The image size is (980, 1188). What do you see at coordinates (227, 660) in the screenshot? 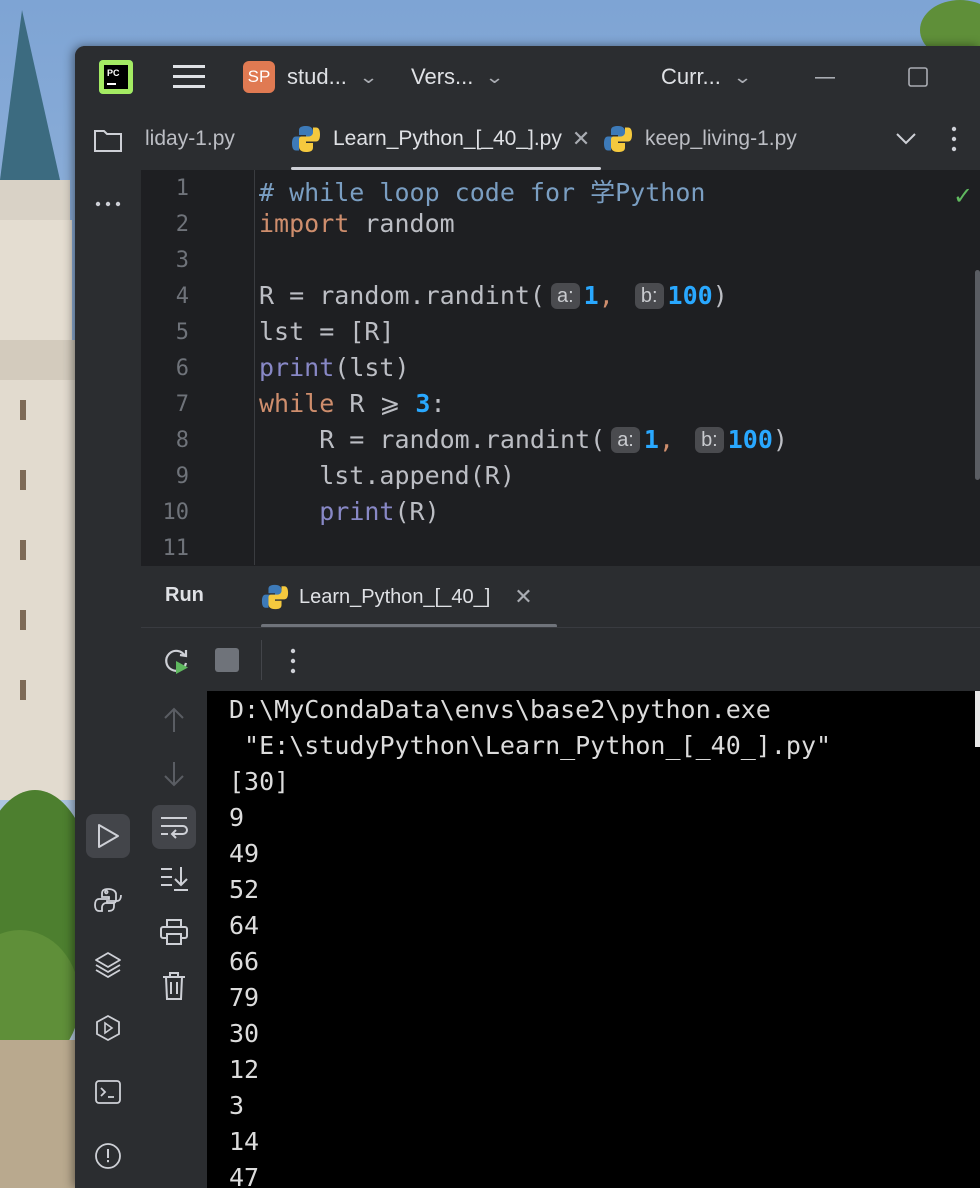
I see `stop-icon` at bounding box center [227, 660].